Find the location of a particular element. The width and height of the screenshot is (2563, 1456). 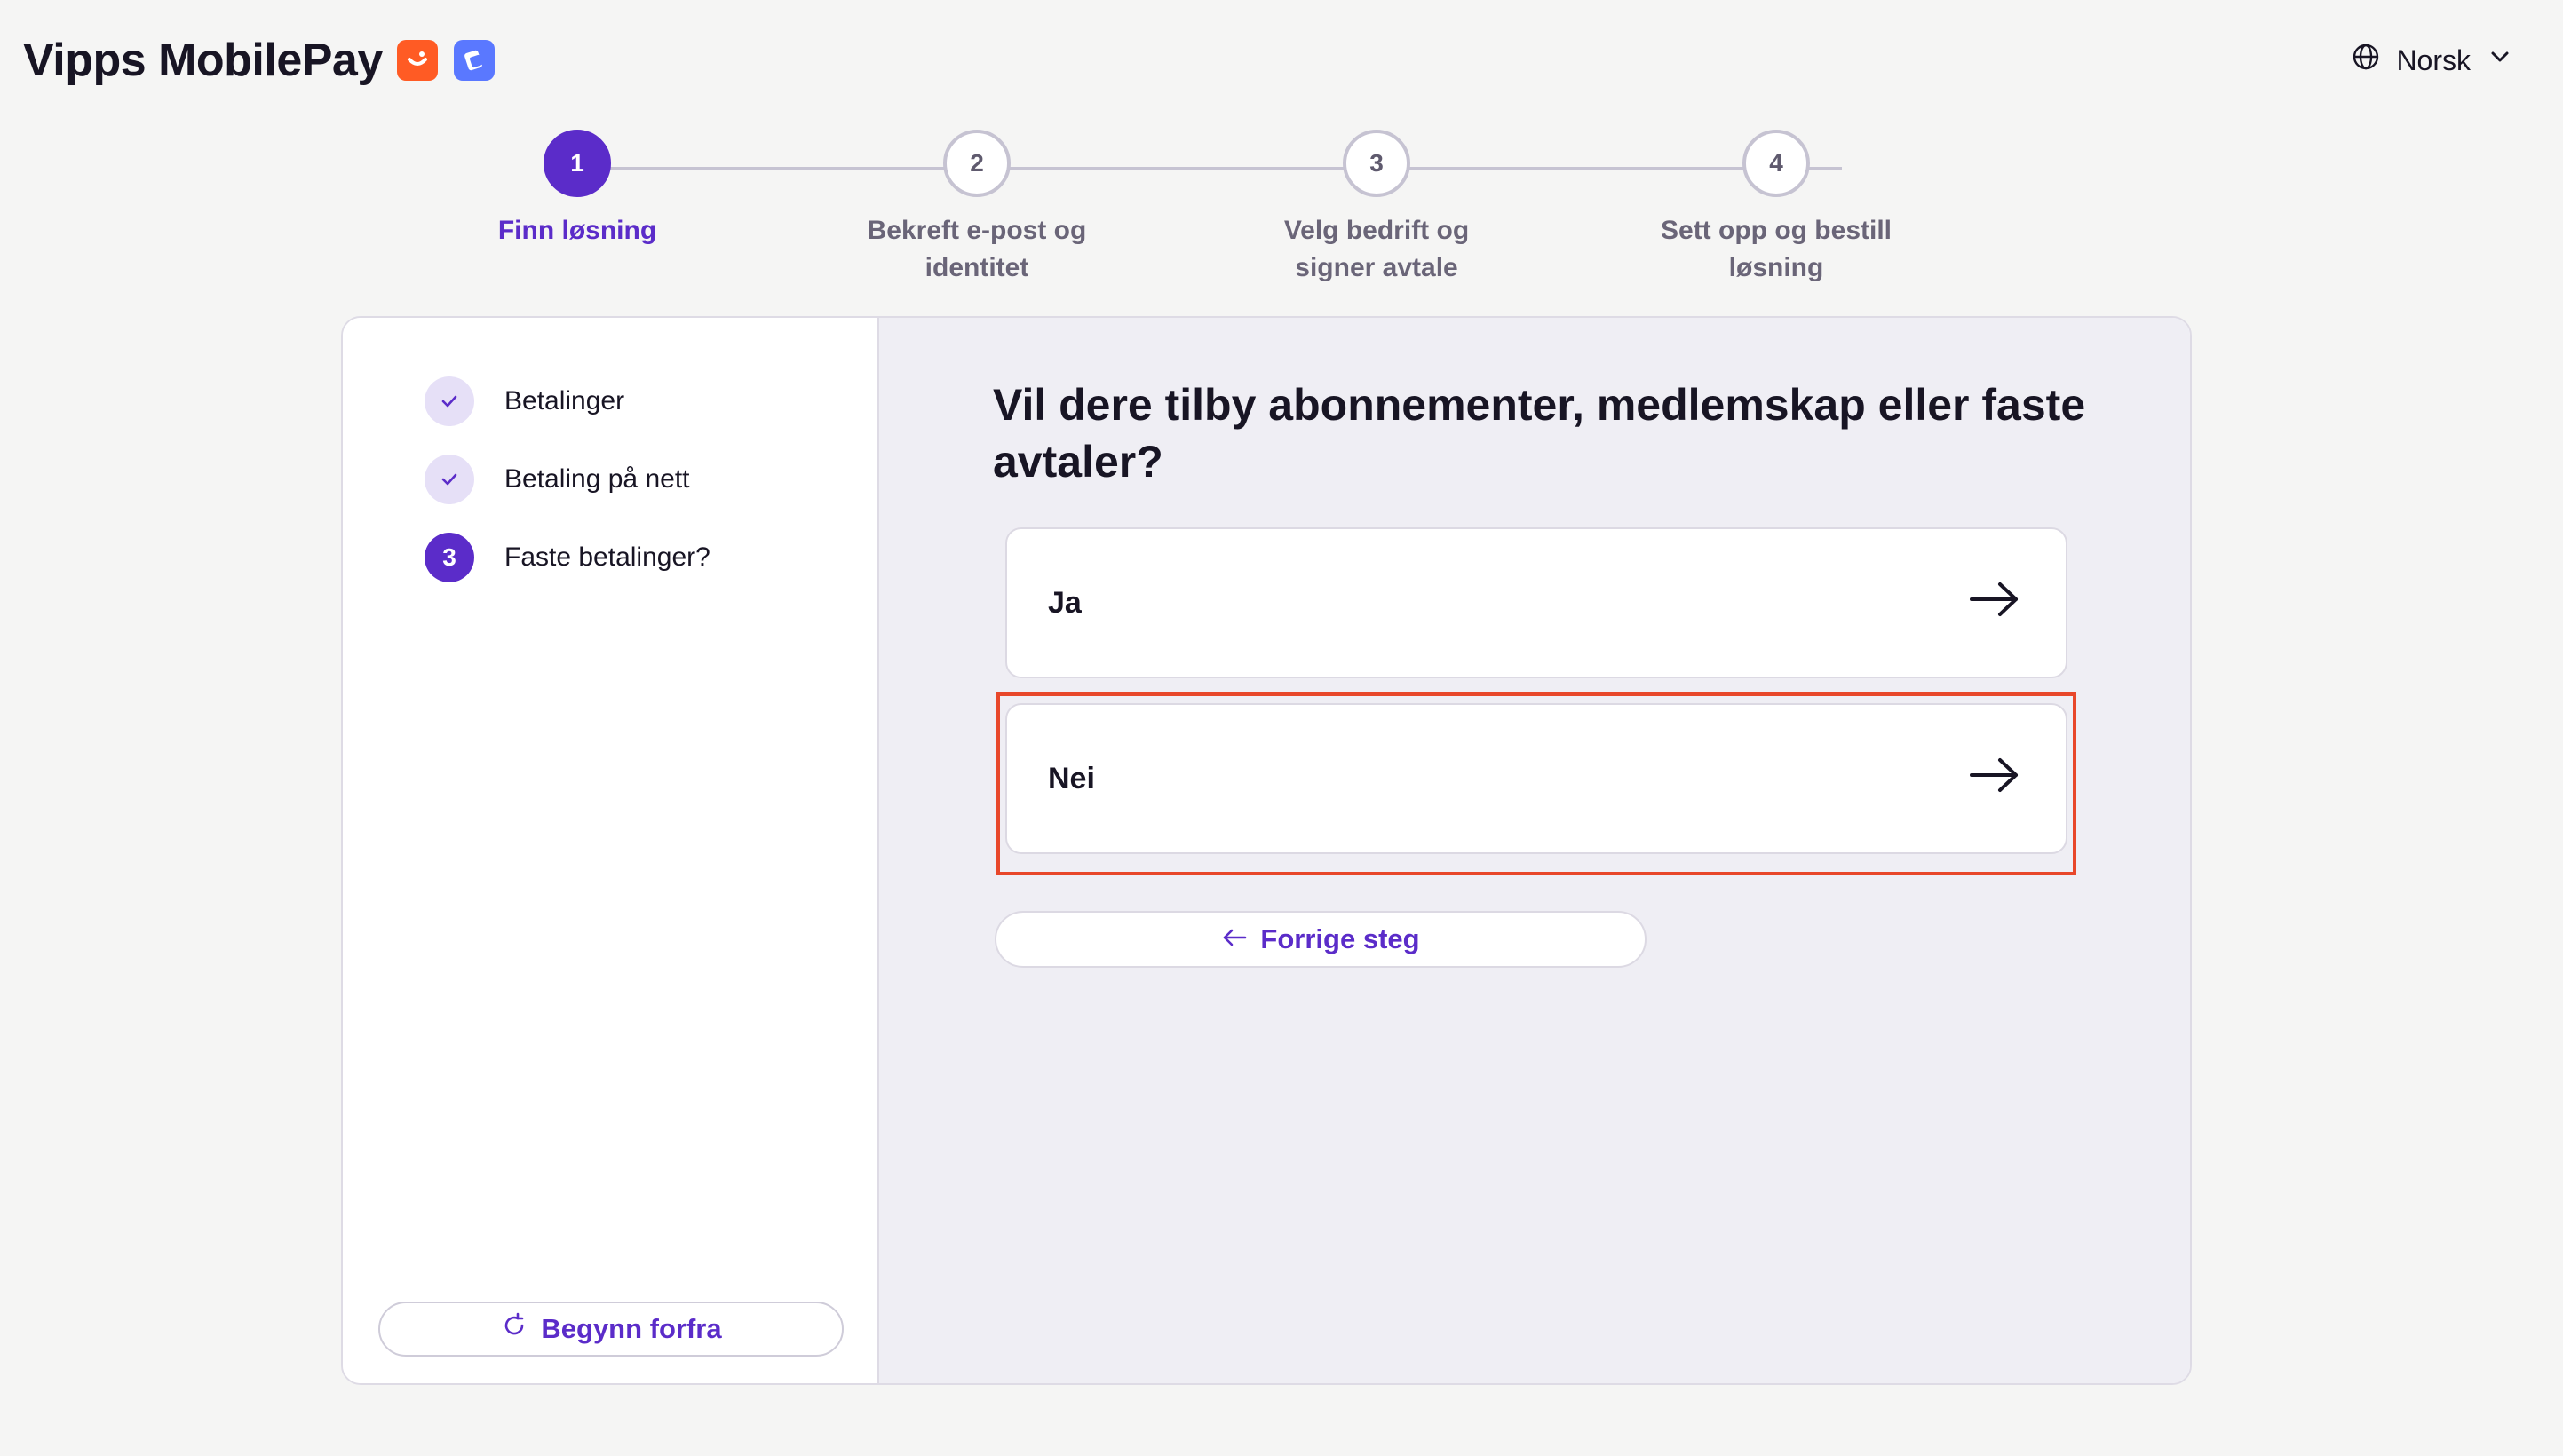

arrow-left-icon is located at coordinates (1234, 939).